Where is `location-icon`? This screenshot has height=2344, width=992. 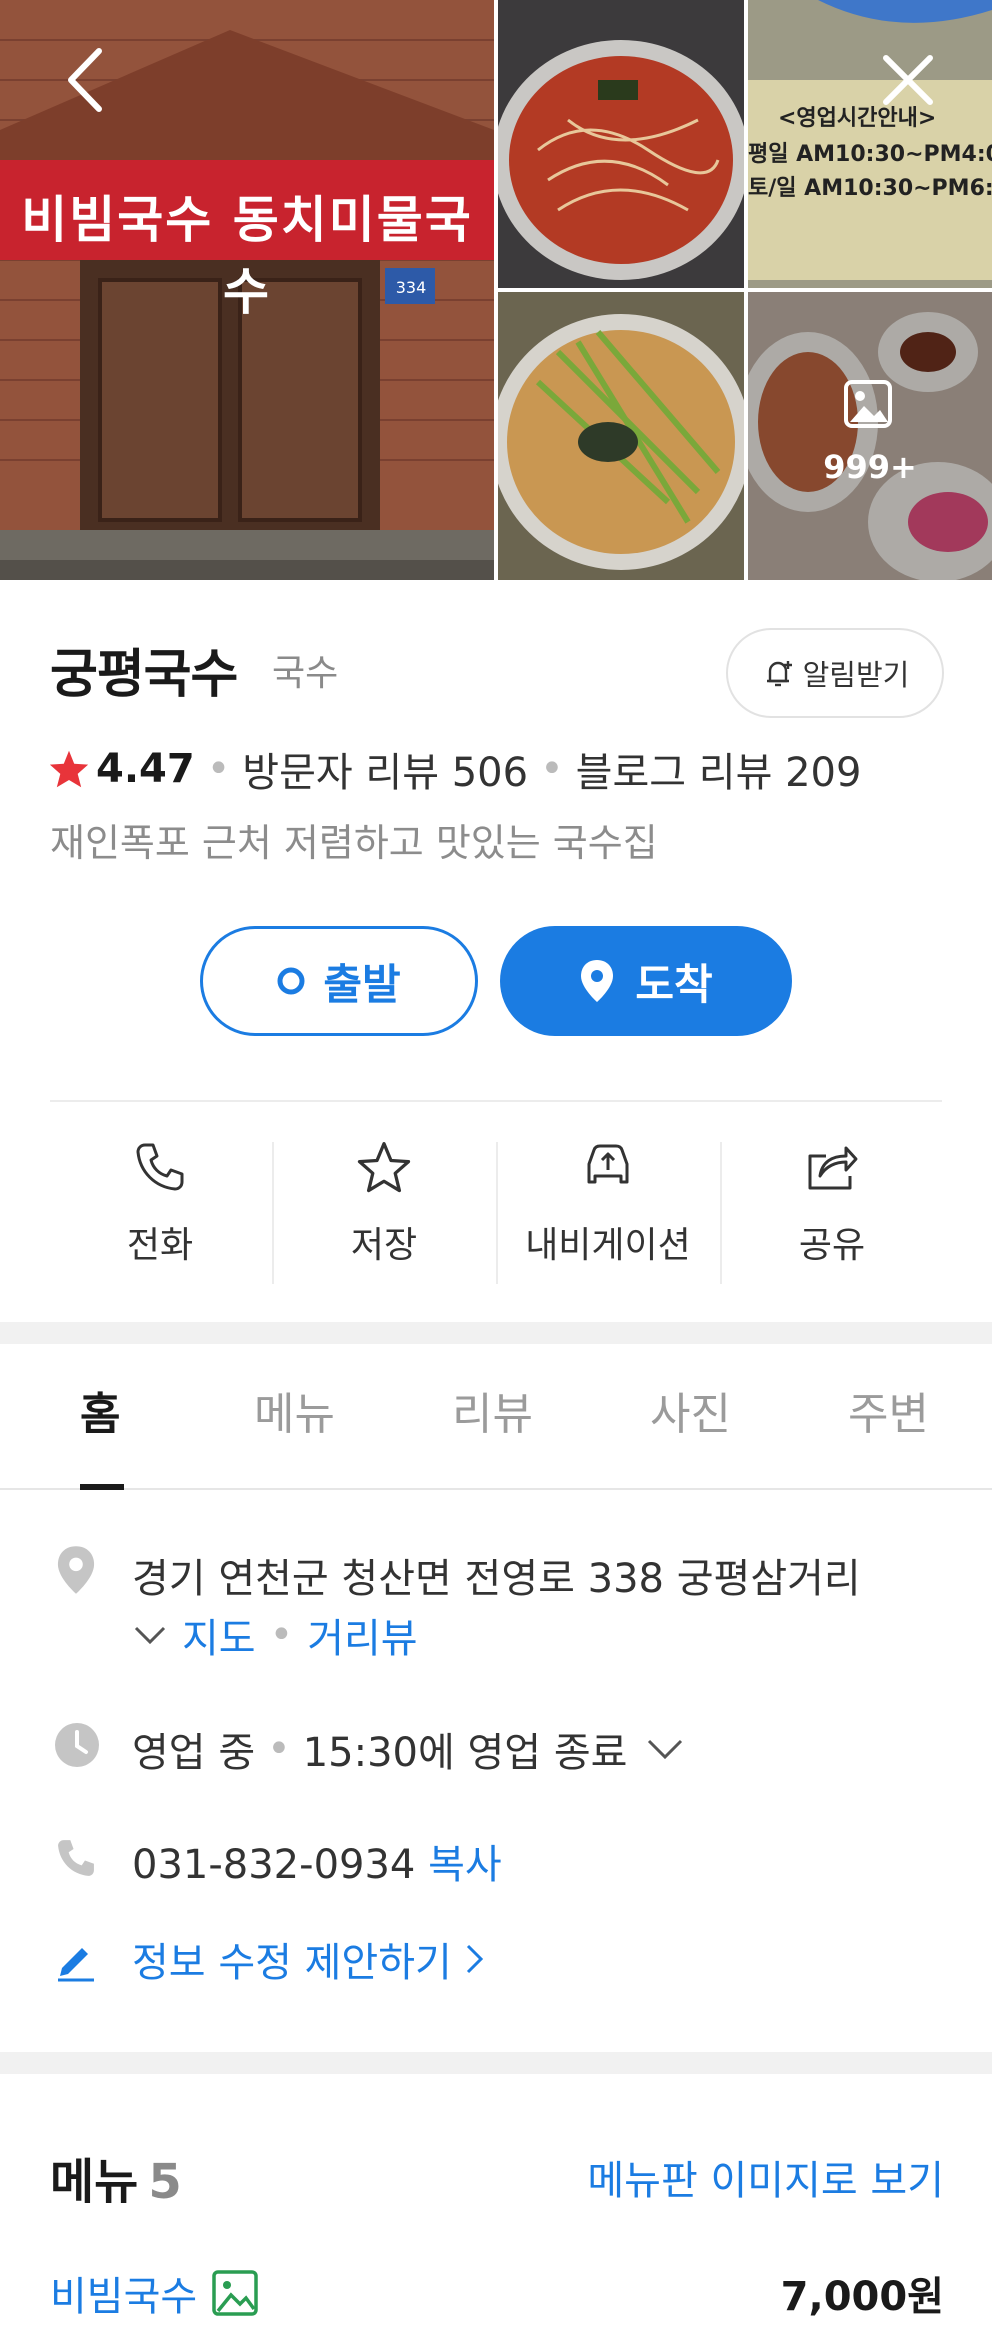
location-icon is located at coordinates (76, 1572).